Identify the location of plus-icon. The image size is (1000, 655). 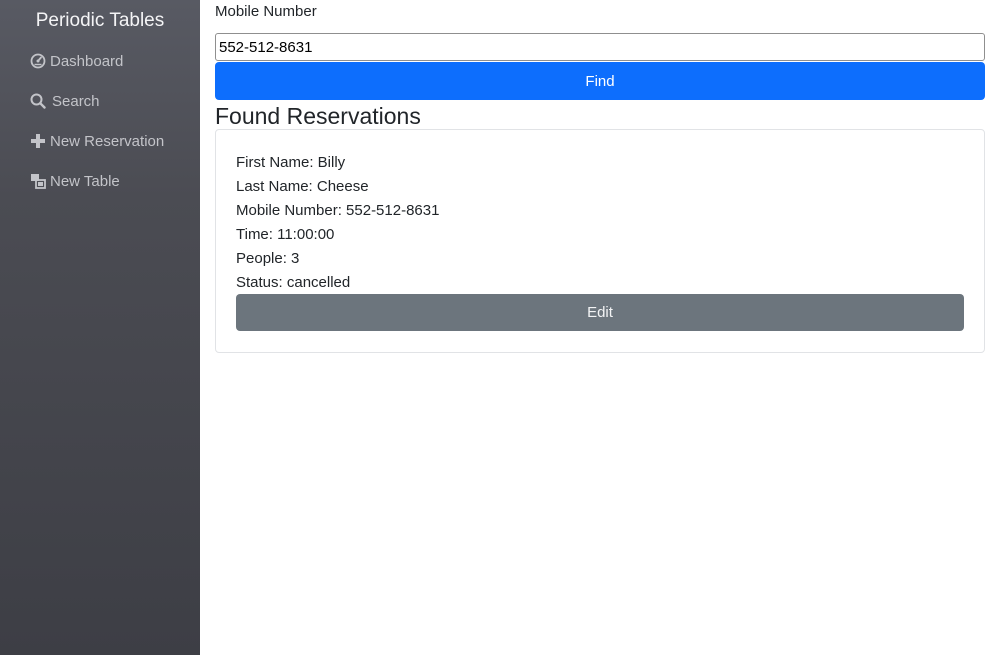
(38, 141).